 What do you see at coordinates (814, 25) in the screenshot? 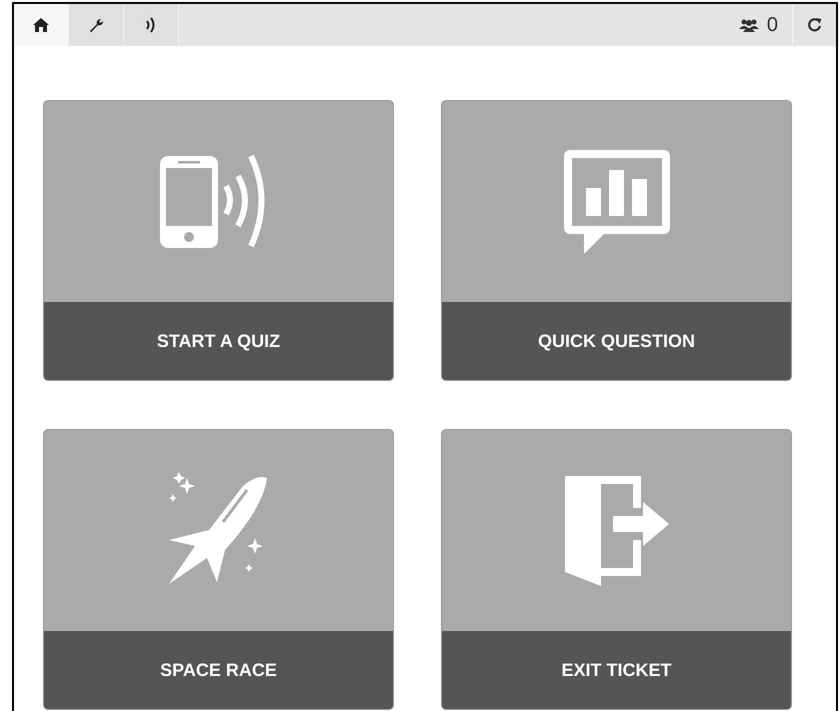
I see `refresh-icon` at bounding box center [814, 25].